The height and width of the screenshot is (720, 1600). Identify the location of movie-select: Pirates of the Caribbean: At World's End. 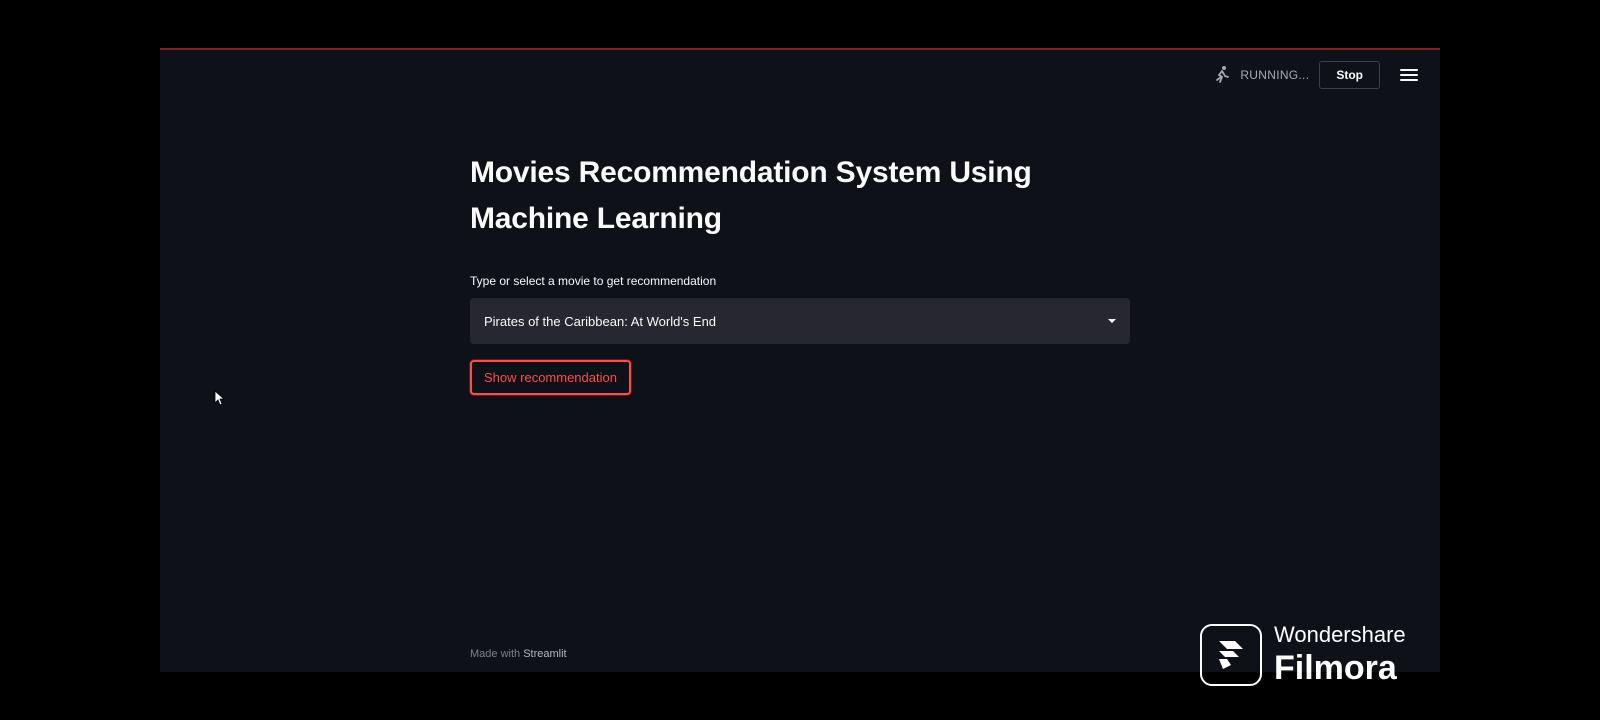
(800, 321).